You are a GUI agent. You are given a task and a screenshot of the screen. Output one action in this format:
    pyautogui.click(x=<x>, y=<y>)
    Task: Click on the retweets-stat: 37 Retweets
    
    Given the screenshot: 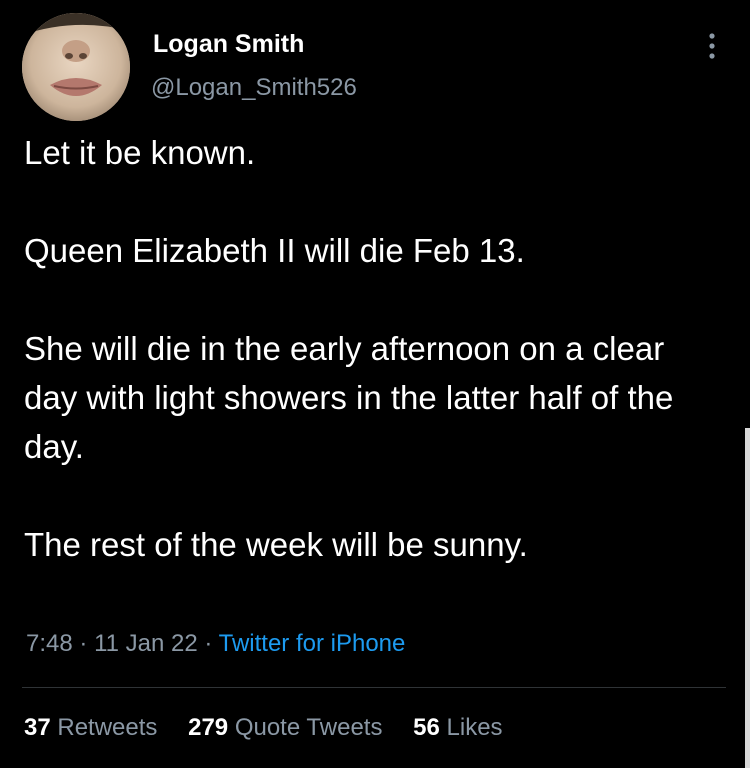 What is the action you would take?
    pyautogui.click(x=90, y=727)
    